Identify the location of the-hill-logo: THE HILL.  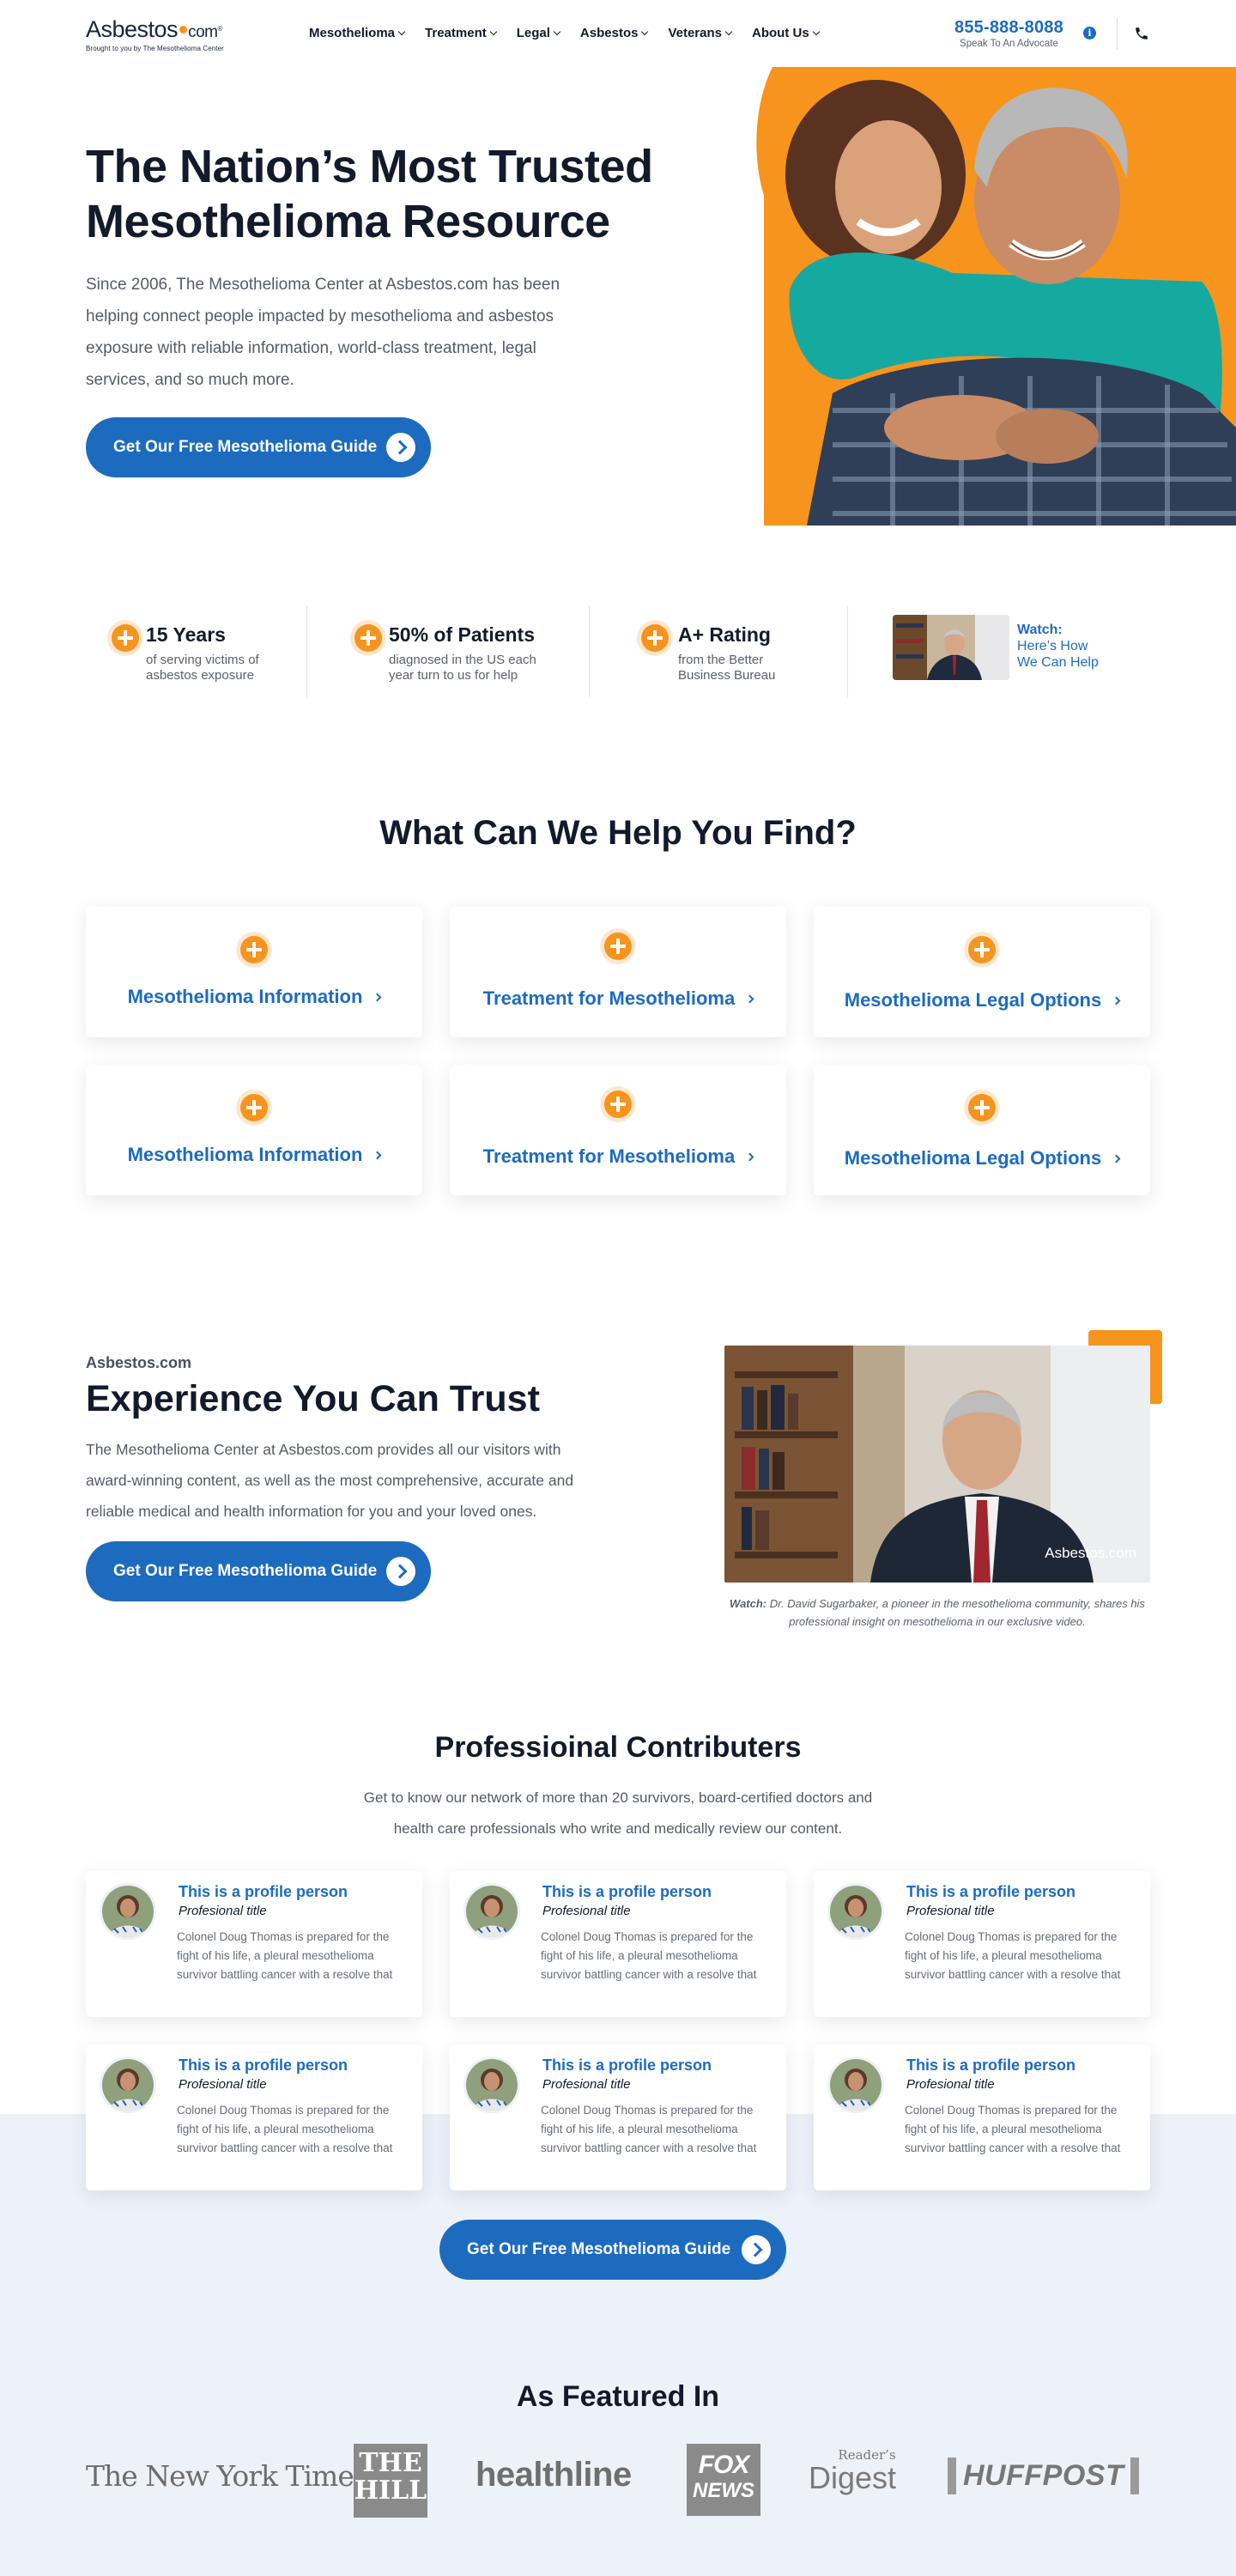
(390, 2481).